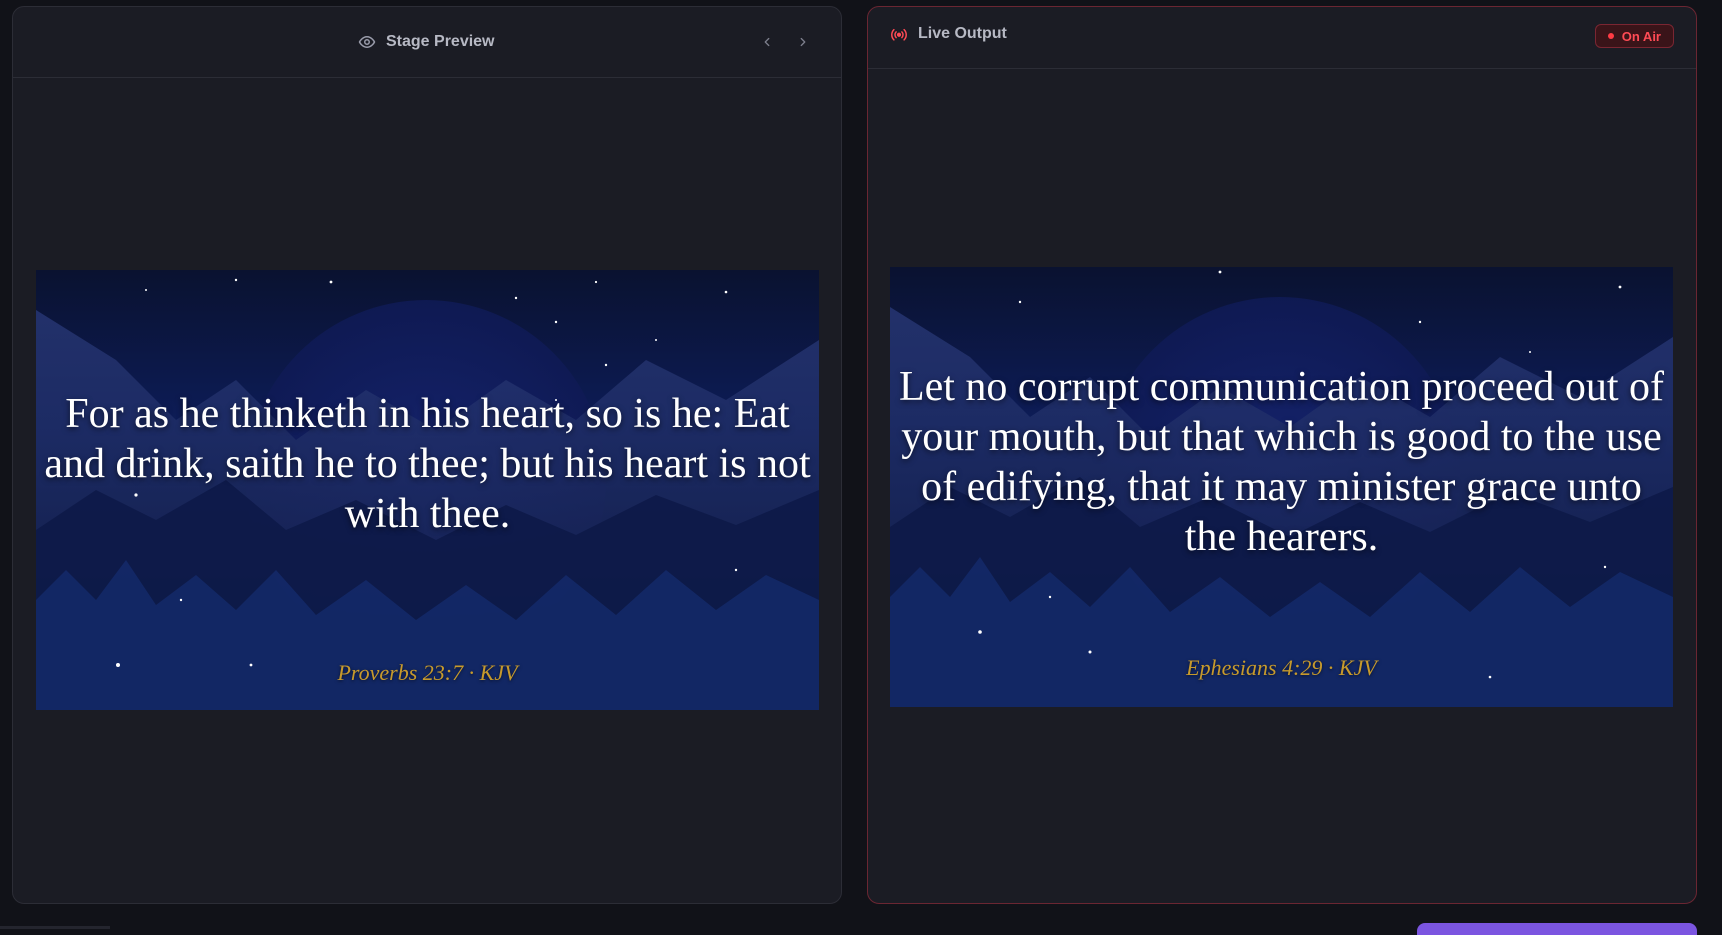  I want to click on status-dot-icon, so click(1610, 36).